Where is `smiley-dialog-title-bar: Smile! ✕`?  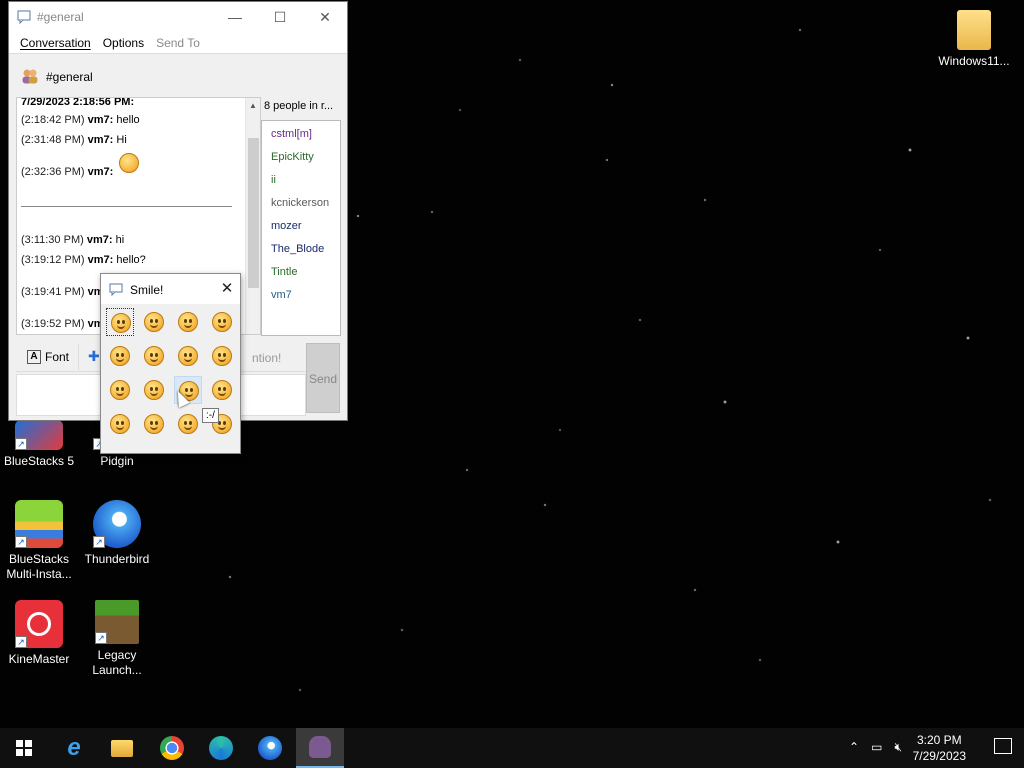 smiley-dialog-title-bar: Smile! ✕ is located at coordinates (170, 289).